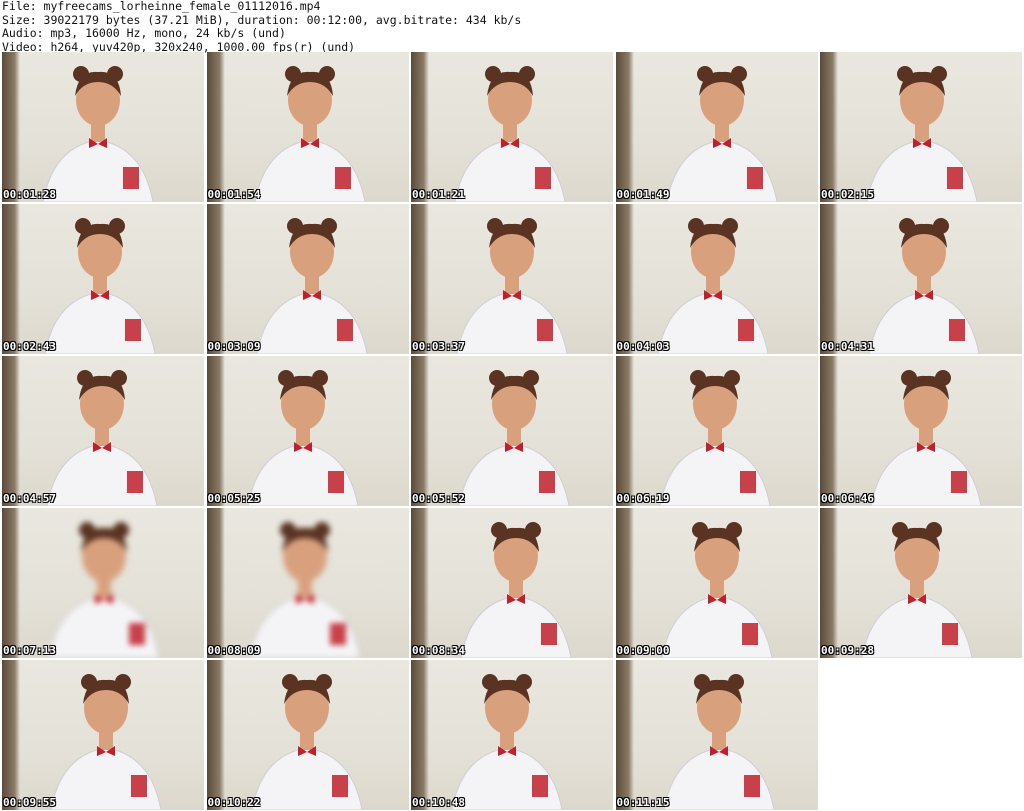 The height and width of the screenshot is (811, 1024). What do you see at coordinates (29, 802) in the screenshot?
I see `thumbnail-timestamp: 00:09:55` at bounding box center [29, 802].